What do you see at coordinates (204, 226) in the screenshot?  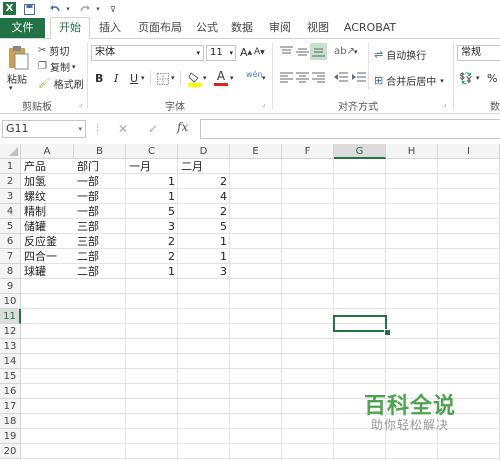 I see `data-cell: 5` at bounding box center [204, 226].